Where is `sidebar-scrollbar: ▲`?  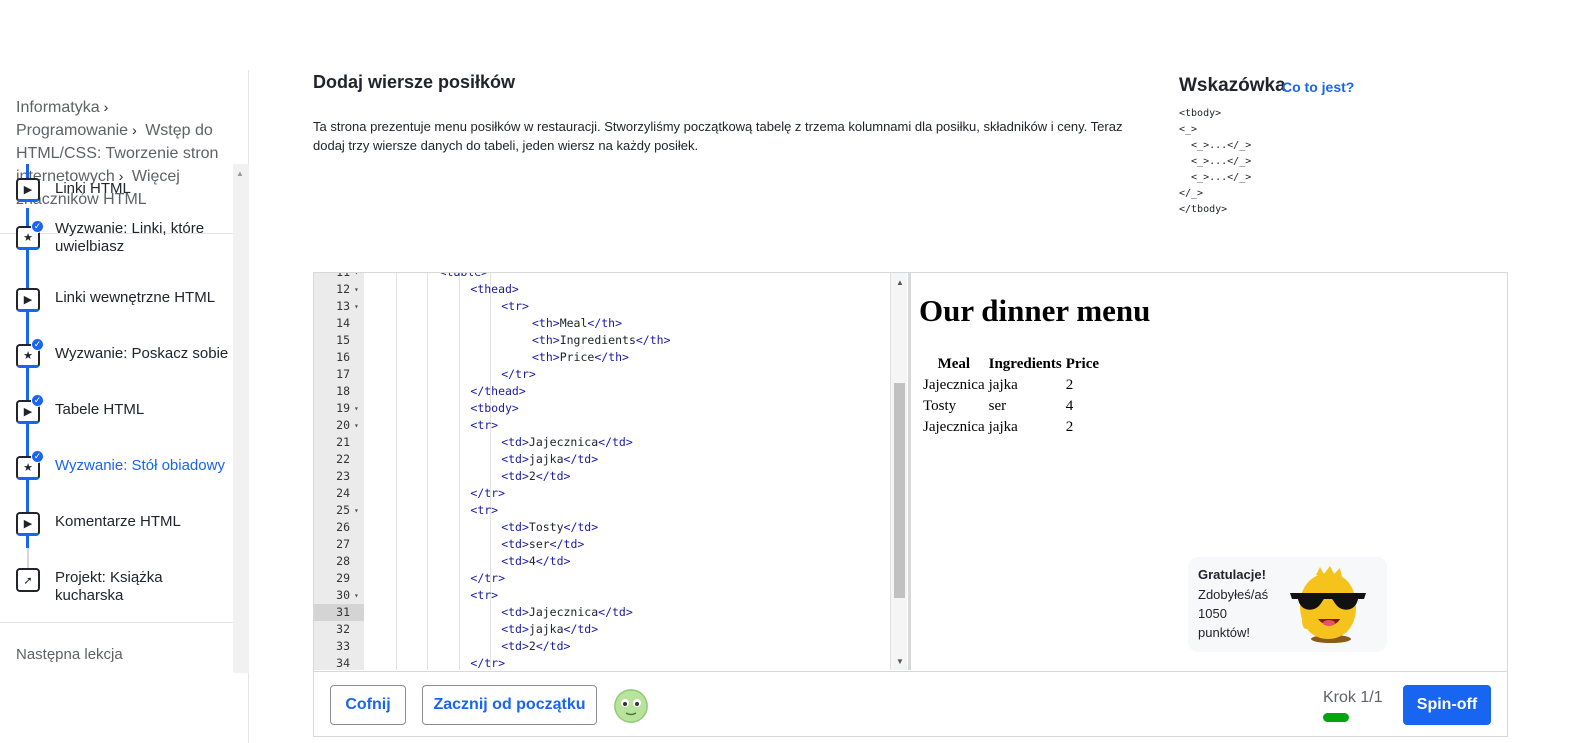
sidebar-scrollbar: ▲ is located at coordinates (241, 418).